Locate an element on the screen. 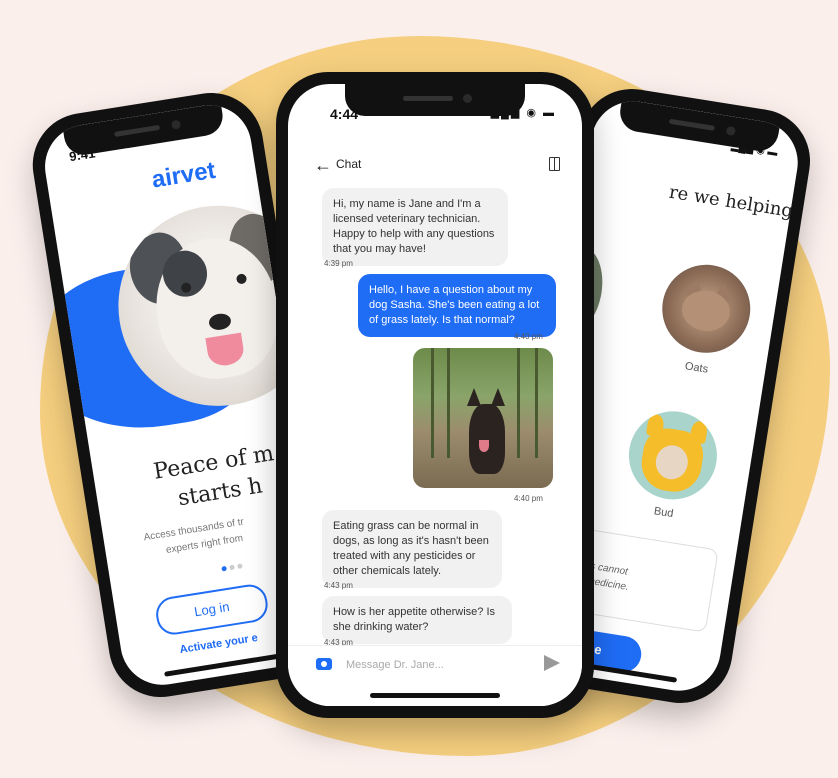 The image size is (838, 778). pet-bud-avatar is located at coordinates (673, 455).